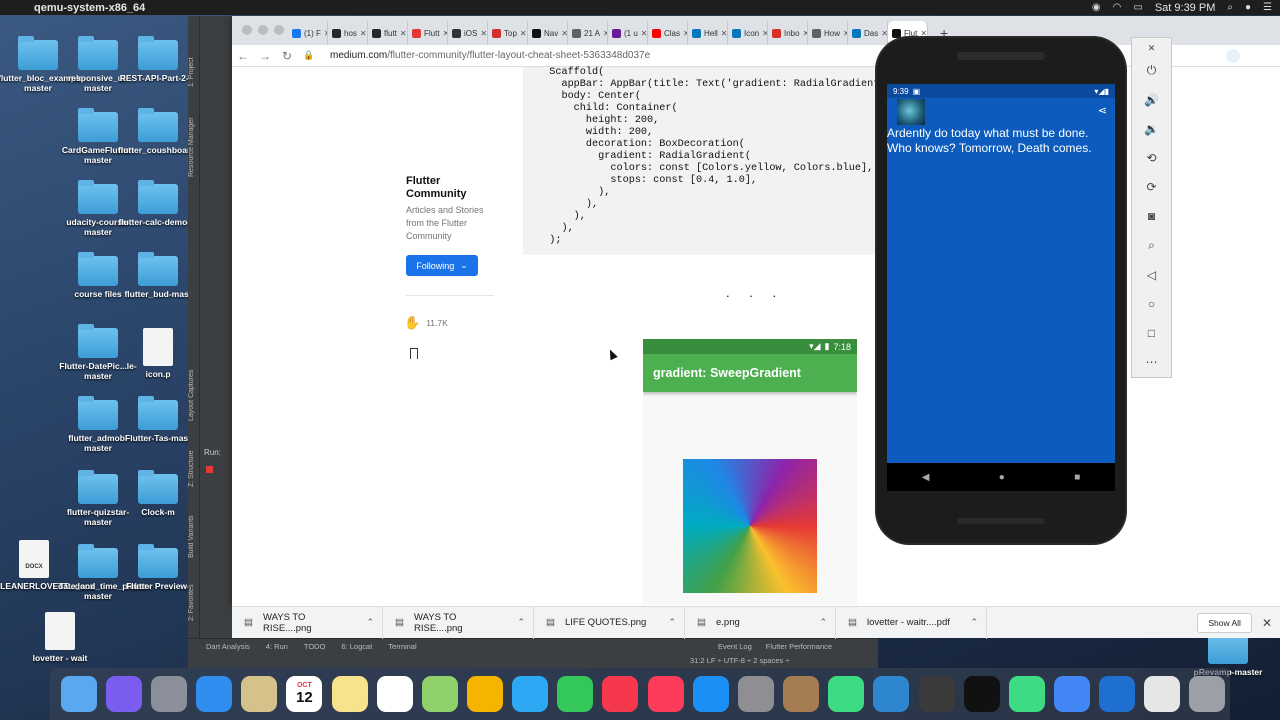  I want to click on browser-tab: (1) F✕, so click(308, 33).